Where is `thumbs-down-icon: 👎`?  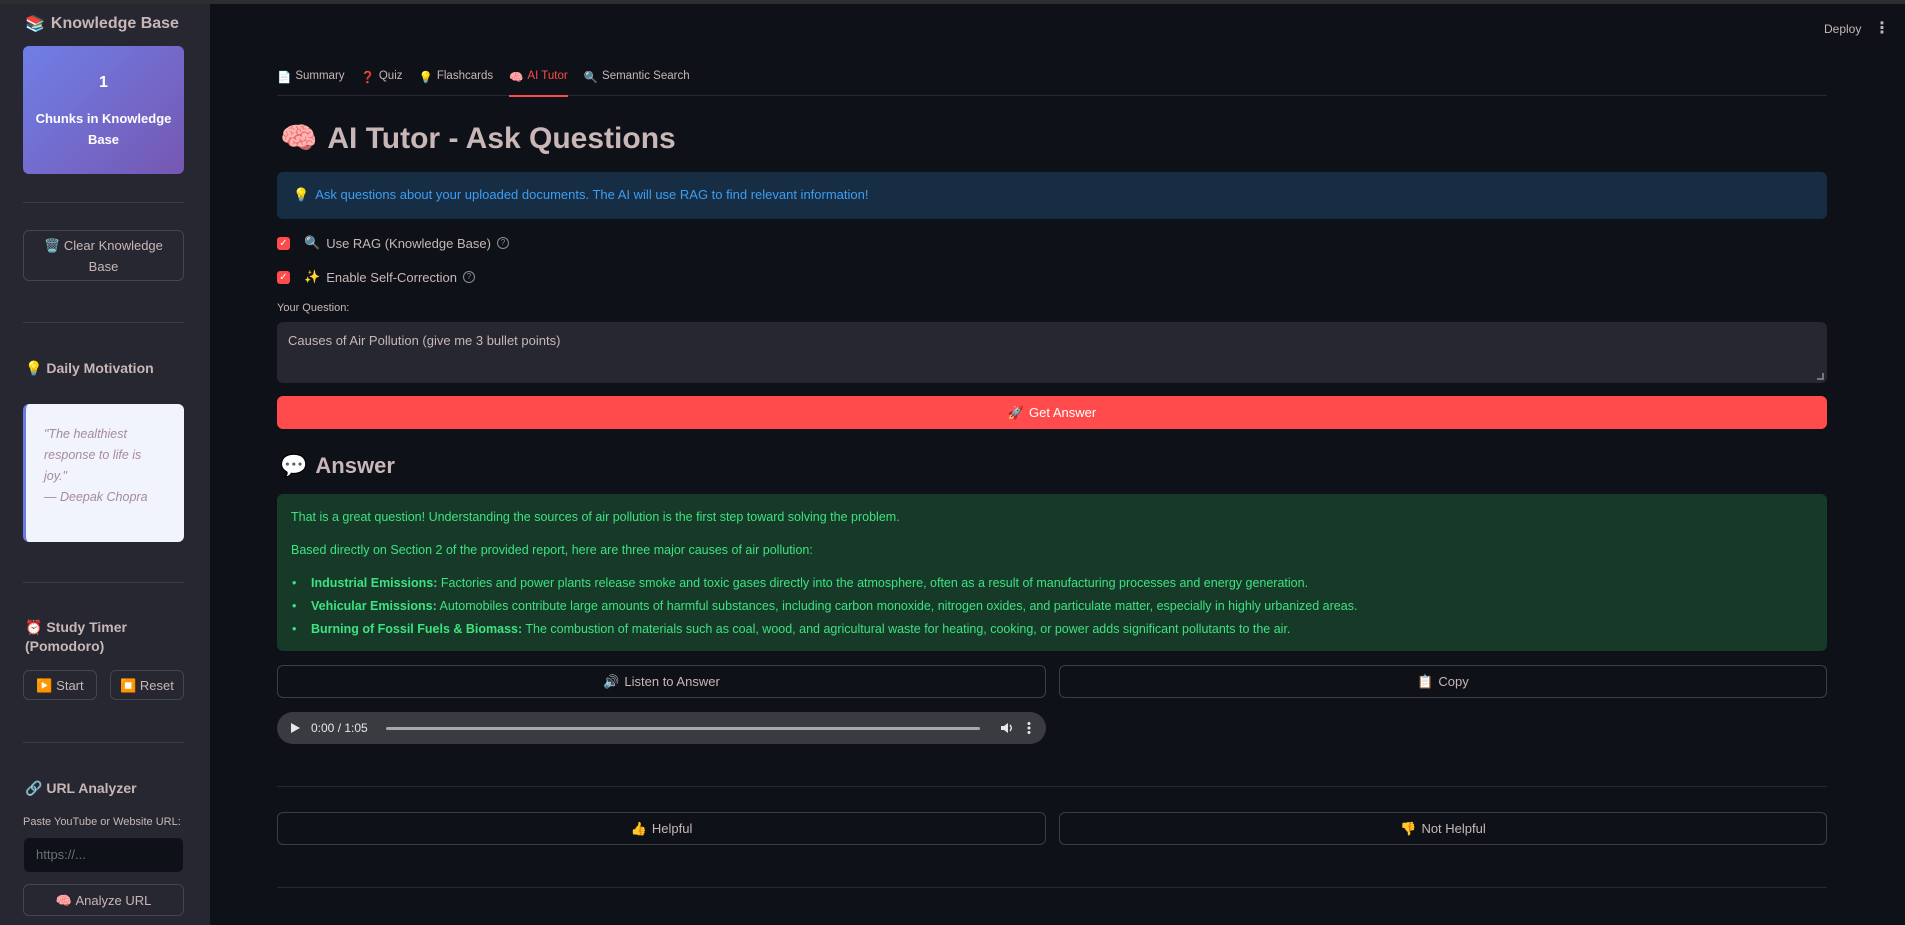
thumbs-down-icon: 👎 is located at coordinates (1408, 828).